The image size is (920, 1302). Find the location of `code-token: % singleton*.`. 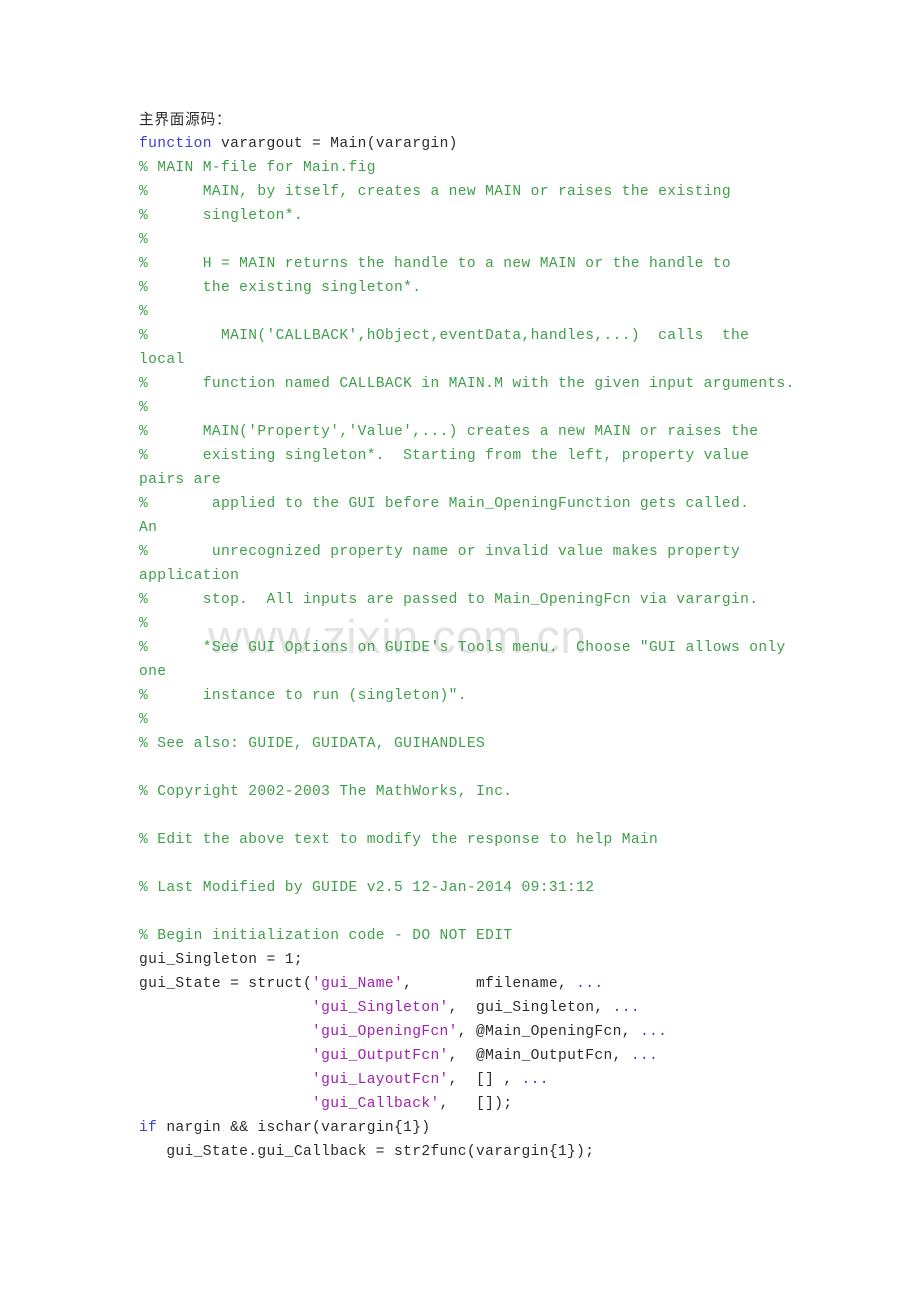

code-token: % singleton*. is located at coordinates (221, 216).